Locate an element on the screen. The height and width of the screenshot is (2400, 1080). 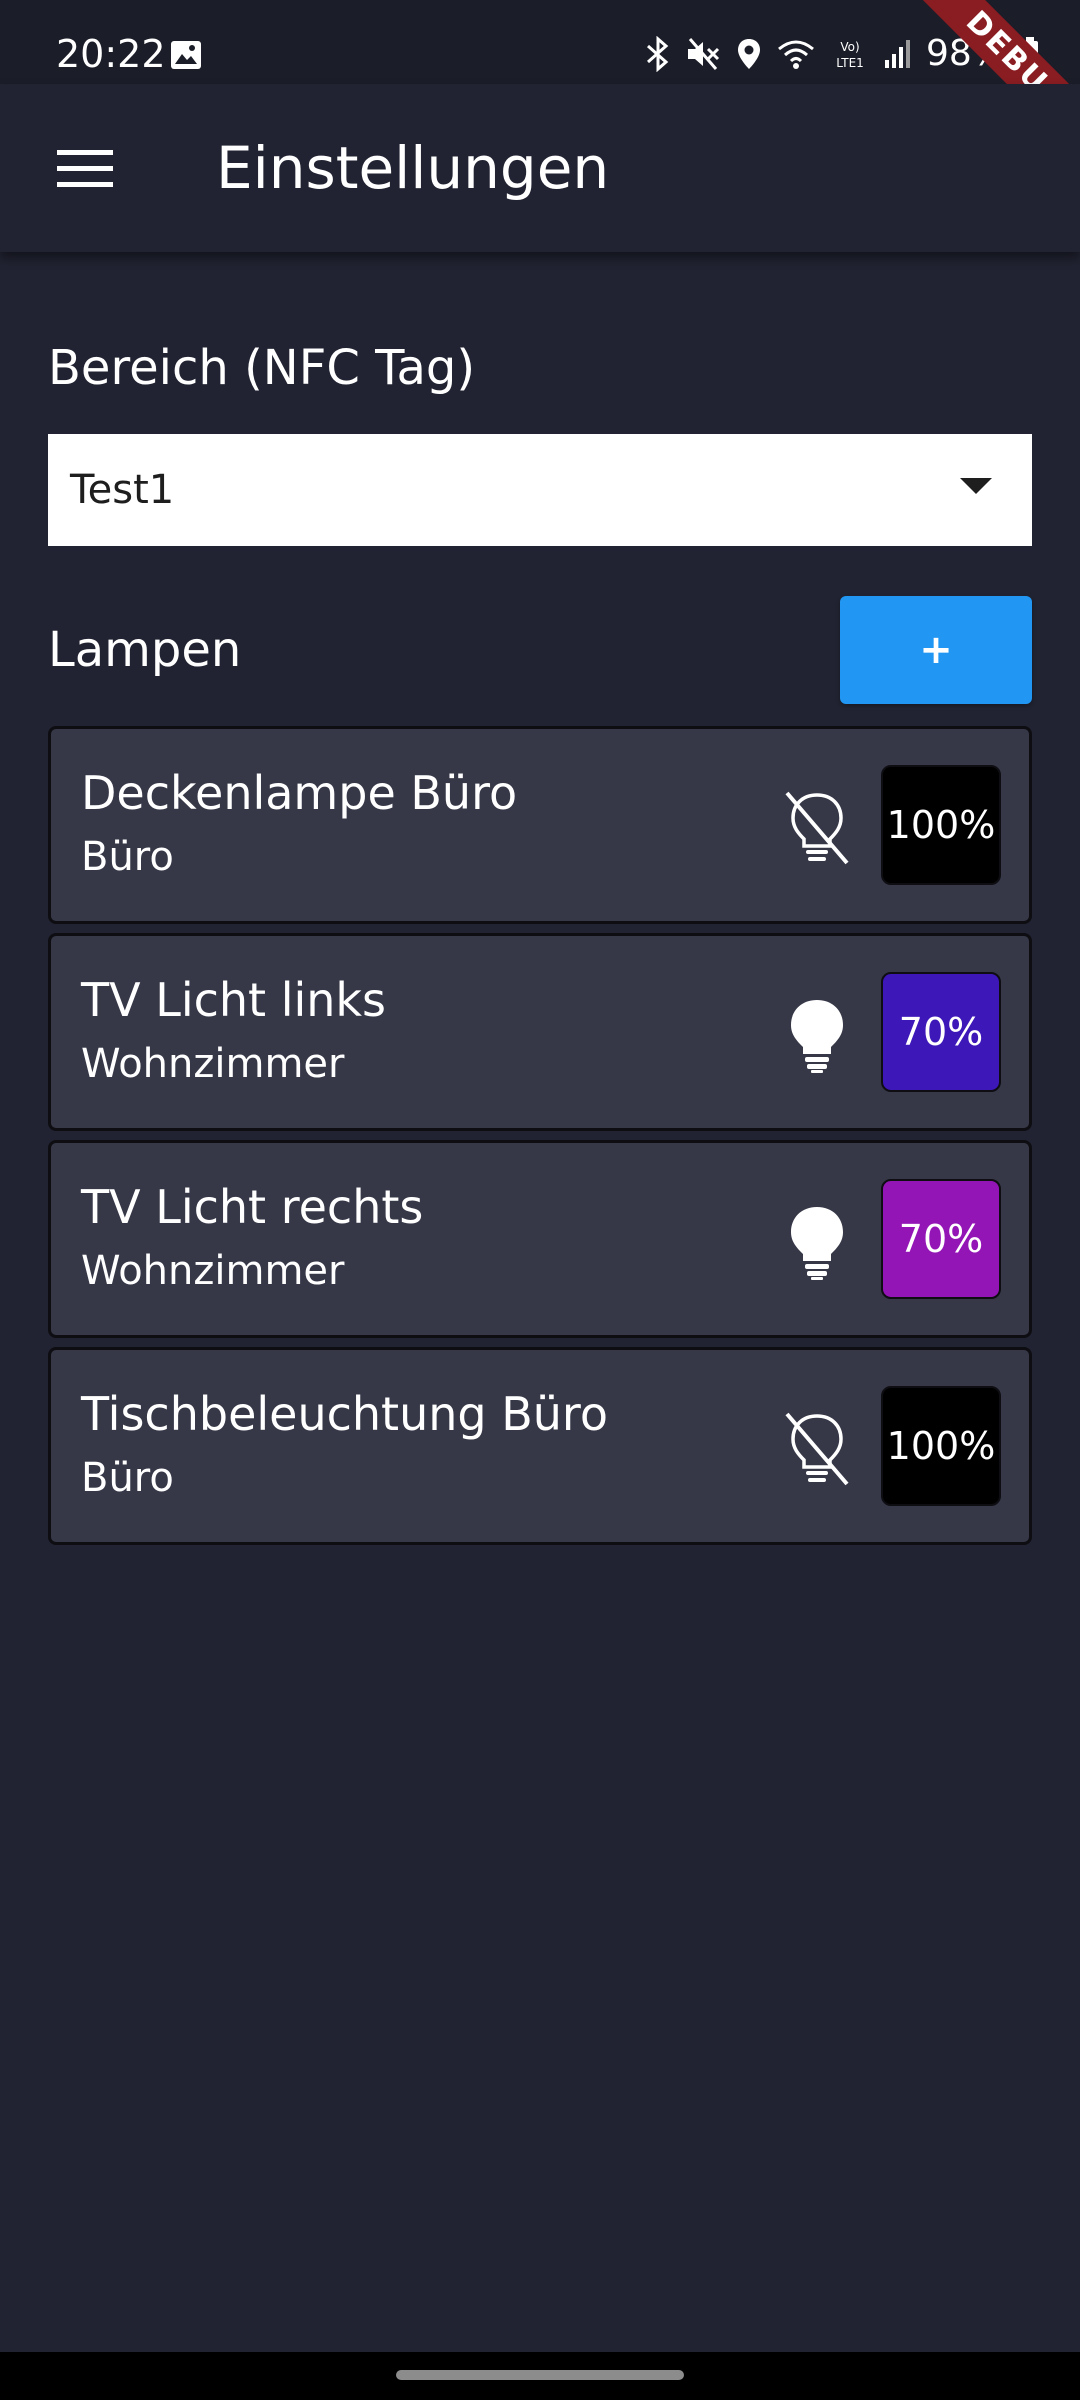
app-bar: Einstellungen is located at coordinates (540, 168).